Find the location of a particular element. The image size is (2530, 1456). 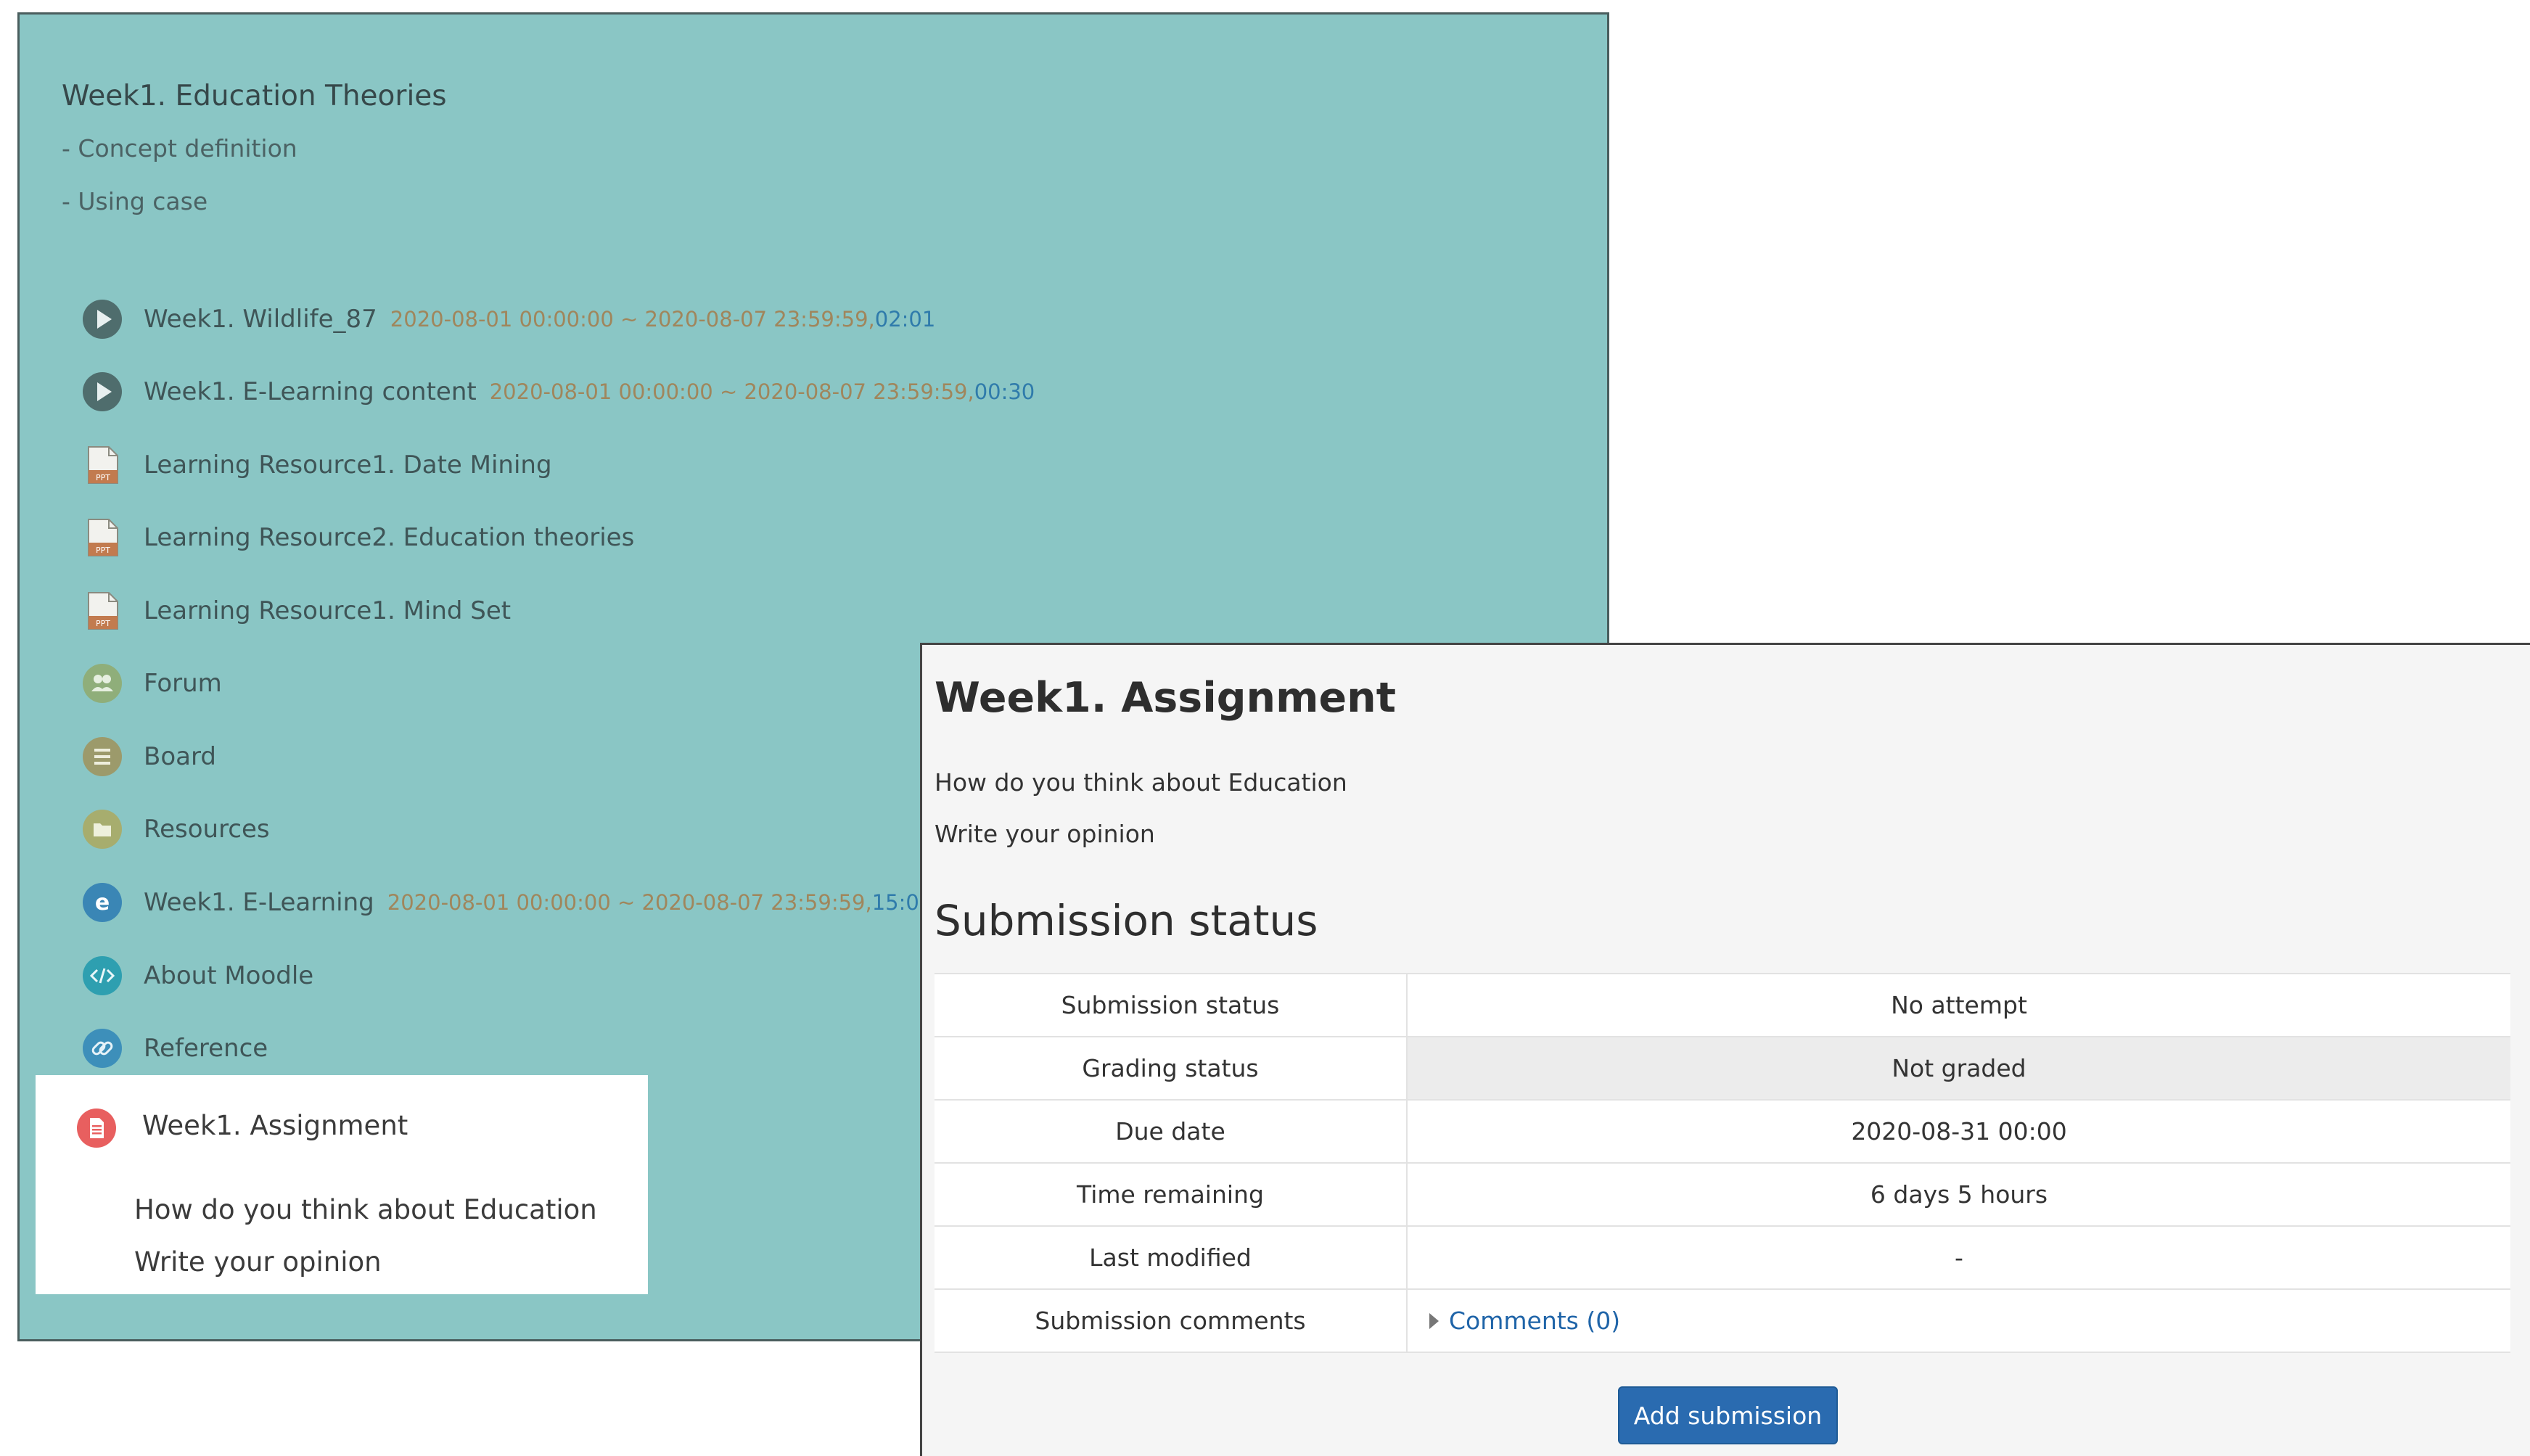

activity-resources: Resources is located at coordinates (175, 829).